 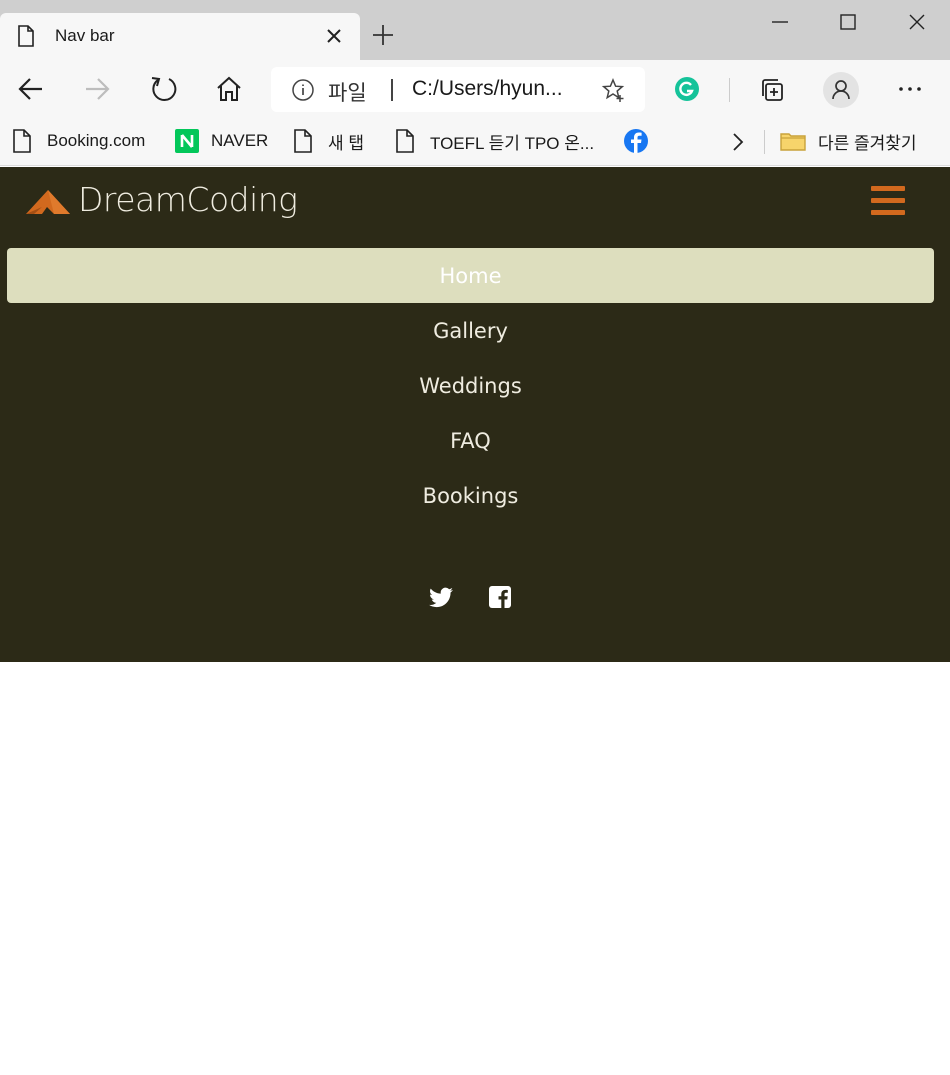 I want to click on brand-name: DreamCoding, so click(x=188, y=199).